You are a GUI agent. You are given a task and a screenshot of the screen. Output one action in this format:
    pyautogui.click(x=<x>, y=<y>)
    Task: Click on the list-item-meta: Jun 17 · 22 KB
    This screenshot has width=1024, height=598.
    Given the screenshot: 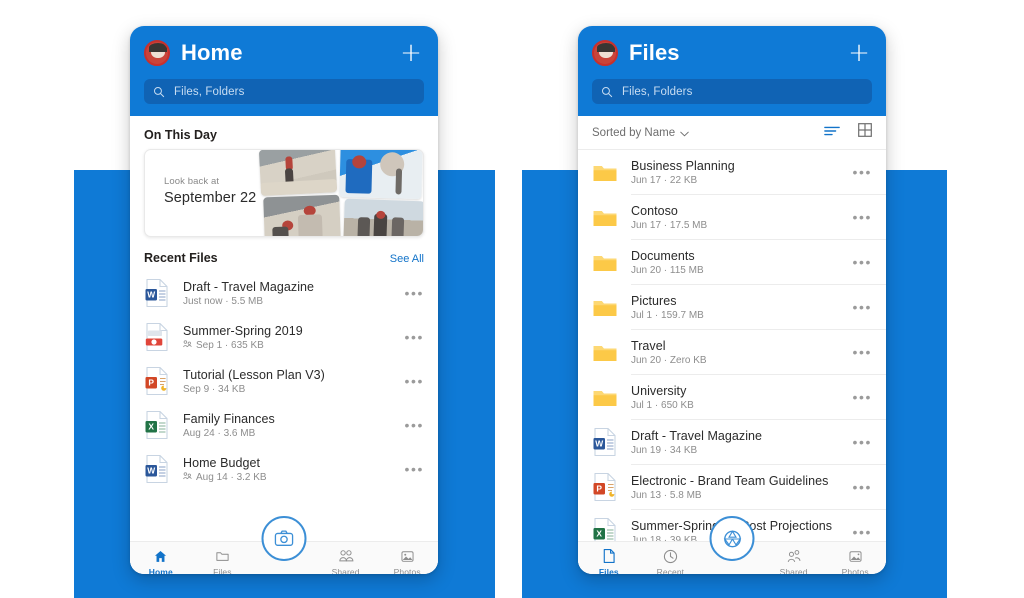 What is the action you would take?
    pyautogui.click(x=737, y=180)
    